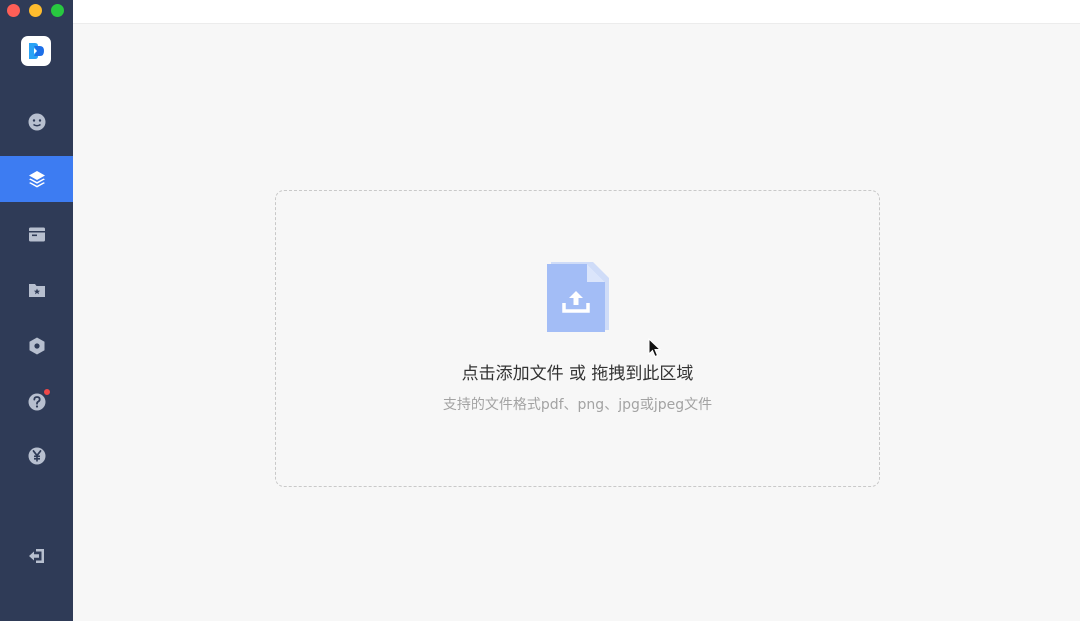  I want to click on sidebar, so click(36, 310).